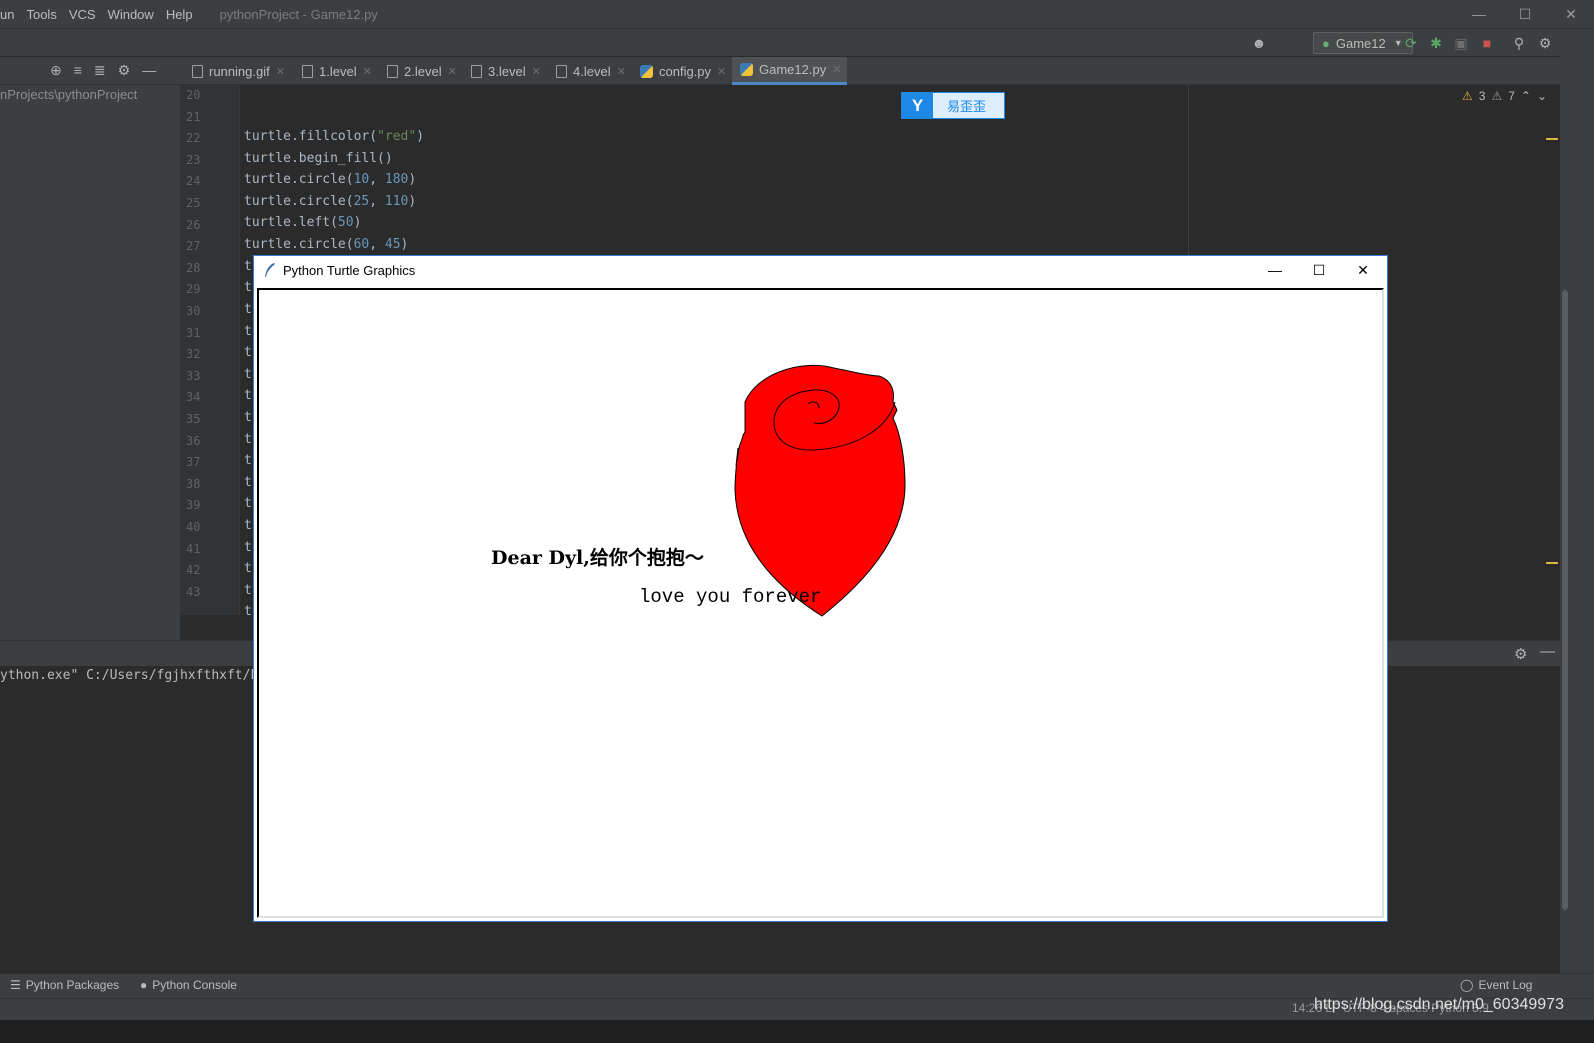  What do you see at coordinates (193, 462) in the screenshot?
I see `line-number: 37` at bounding box center [193, 462].